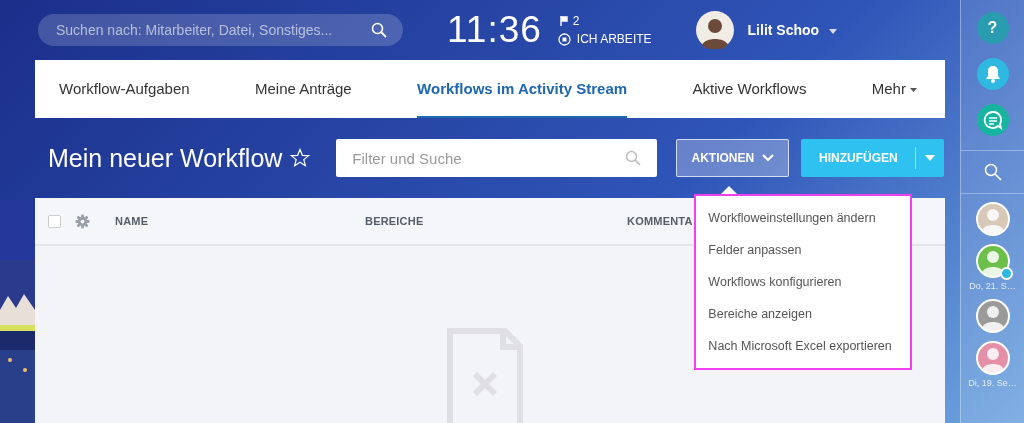 The height and width of the screenshot is (423, 1024). I want to click on actions-button: AKTIONEN, so click(733, 158).